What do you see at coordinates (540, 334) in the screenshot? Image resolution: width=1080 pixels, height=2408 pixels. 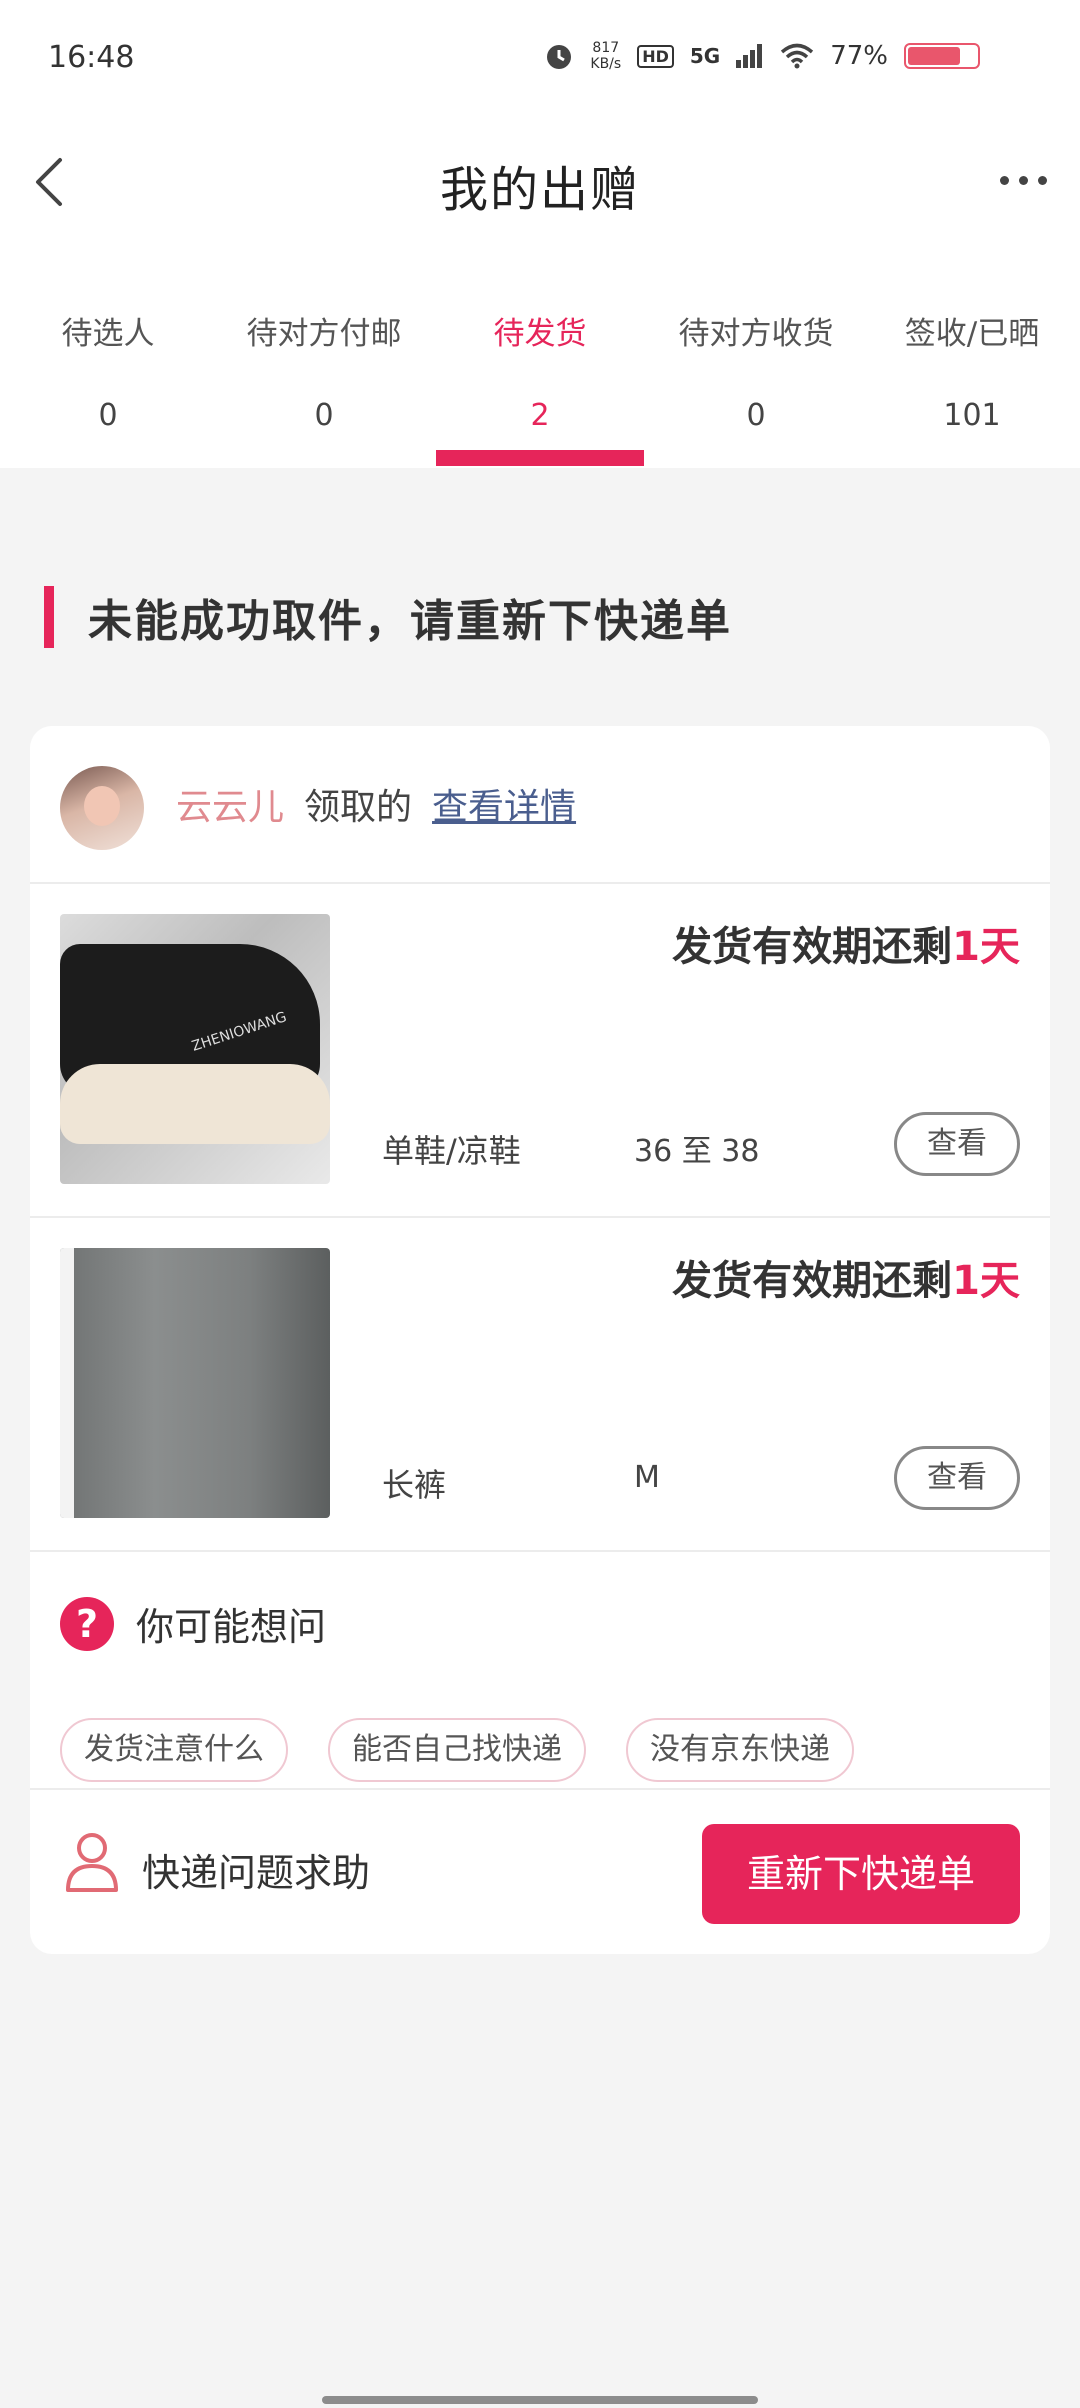 I see `tab-label: 待发货` at bounding box center [540, 334].